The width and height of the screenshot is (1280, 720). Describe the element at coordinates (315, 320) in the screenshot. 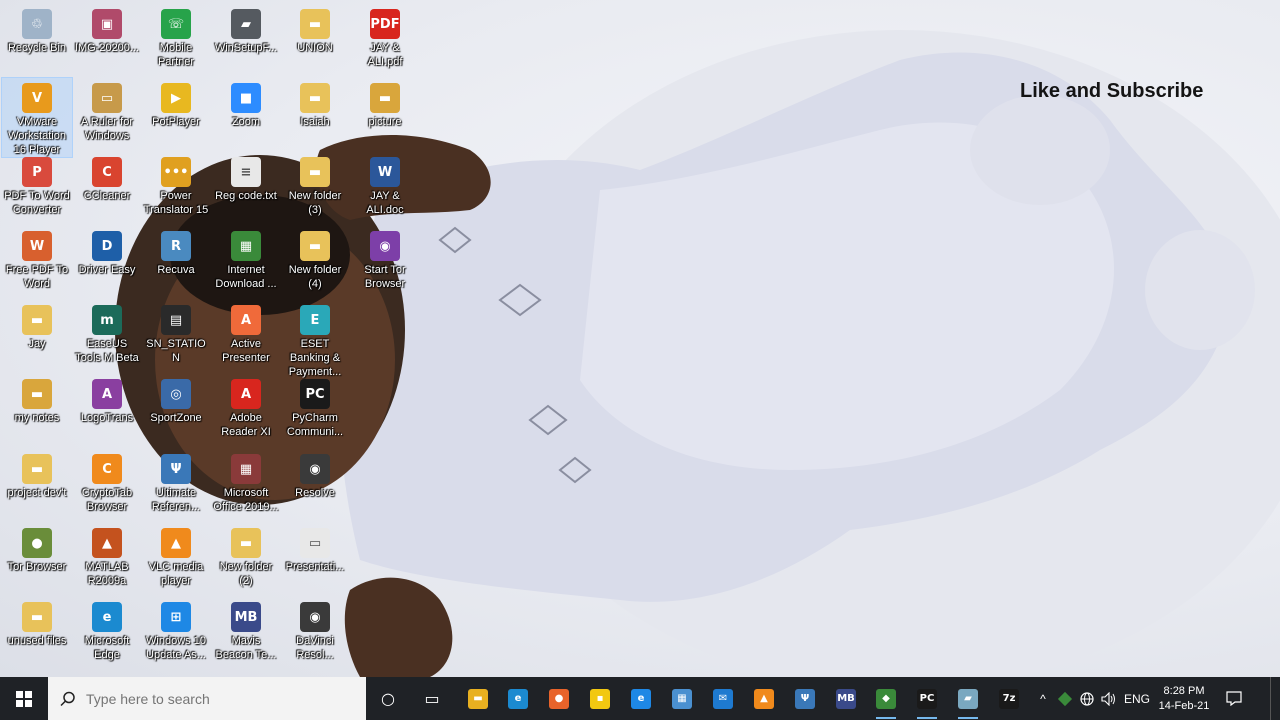

I see `eset-icon: E` at that location.